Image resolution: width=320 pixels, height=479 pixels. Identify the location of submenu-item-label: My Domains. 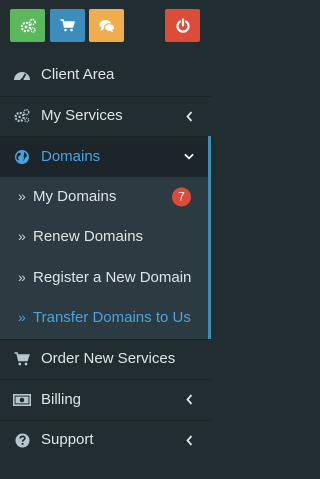
(75, 196).